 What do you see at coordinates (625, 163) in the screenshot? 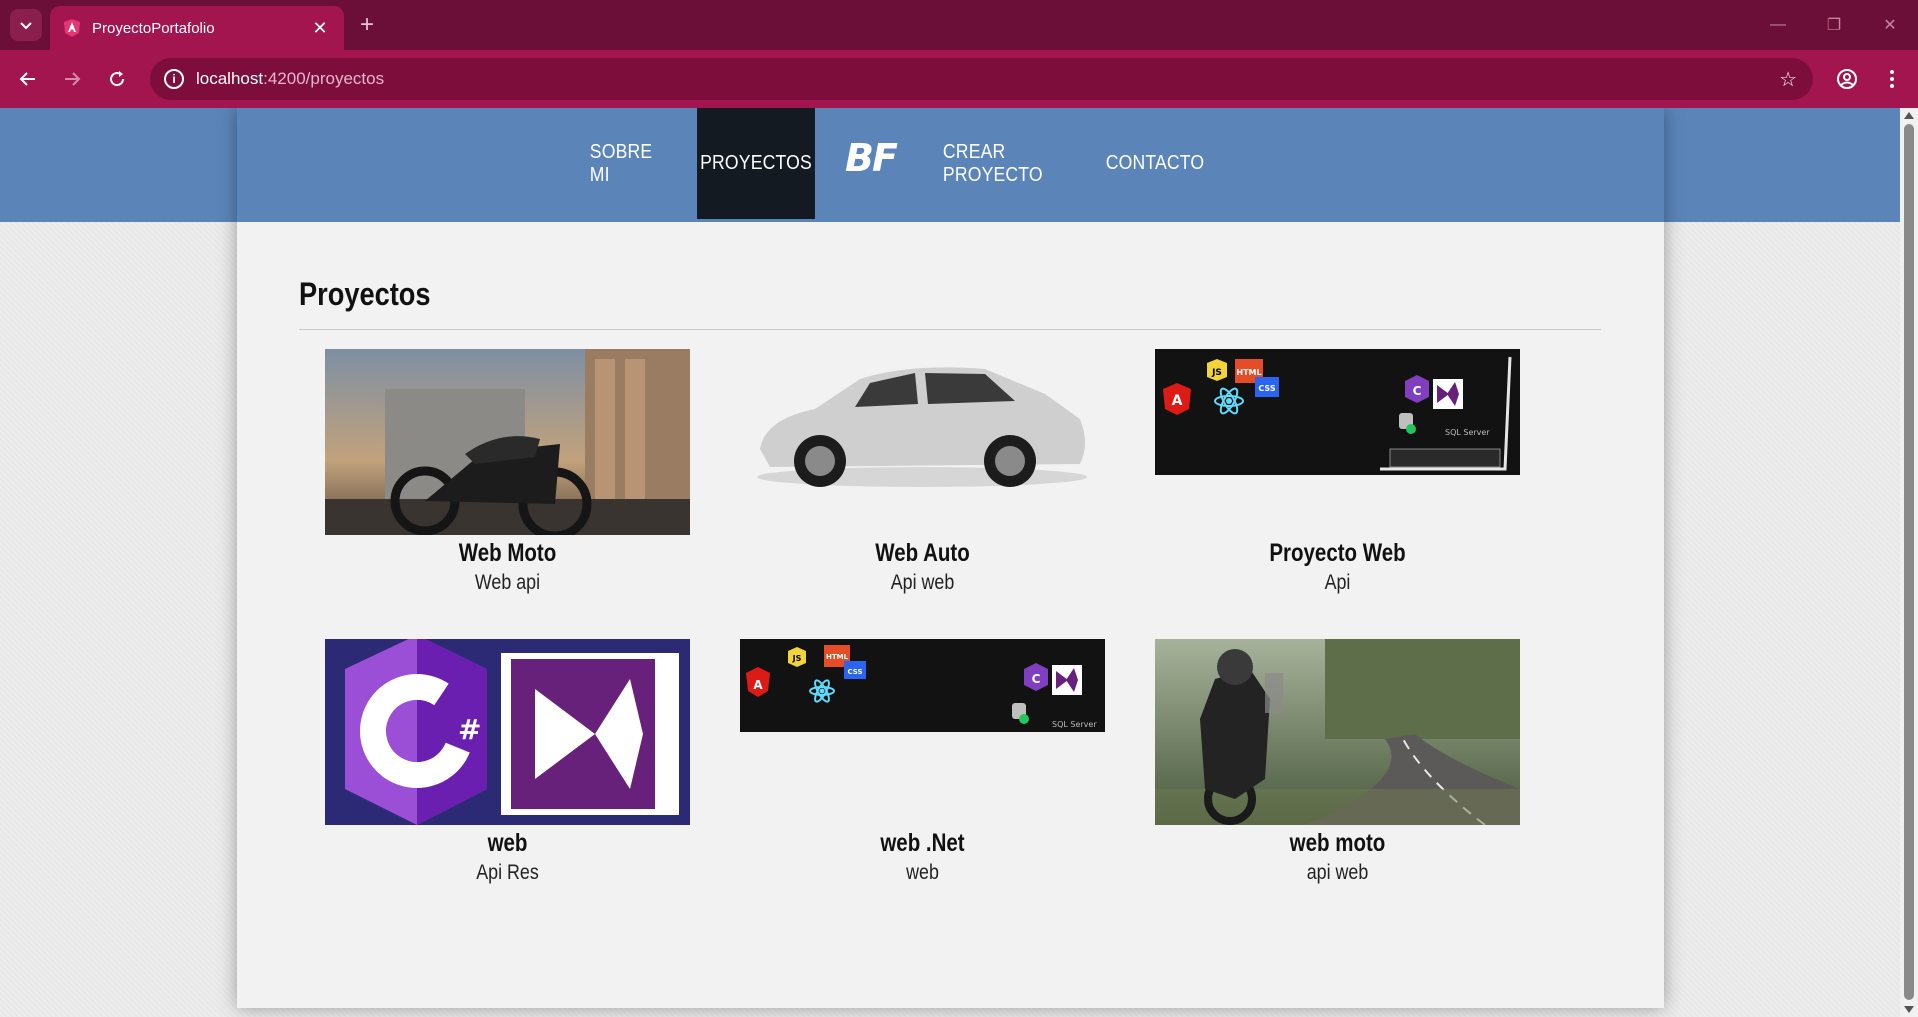
I see `nav-sobre-mi: SOBRE MI` at bounding box center [625, 163].